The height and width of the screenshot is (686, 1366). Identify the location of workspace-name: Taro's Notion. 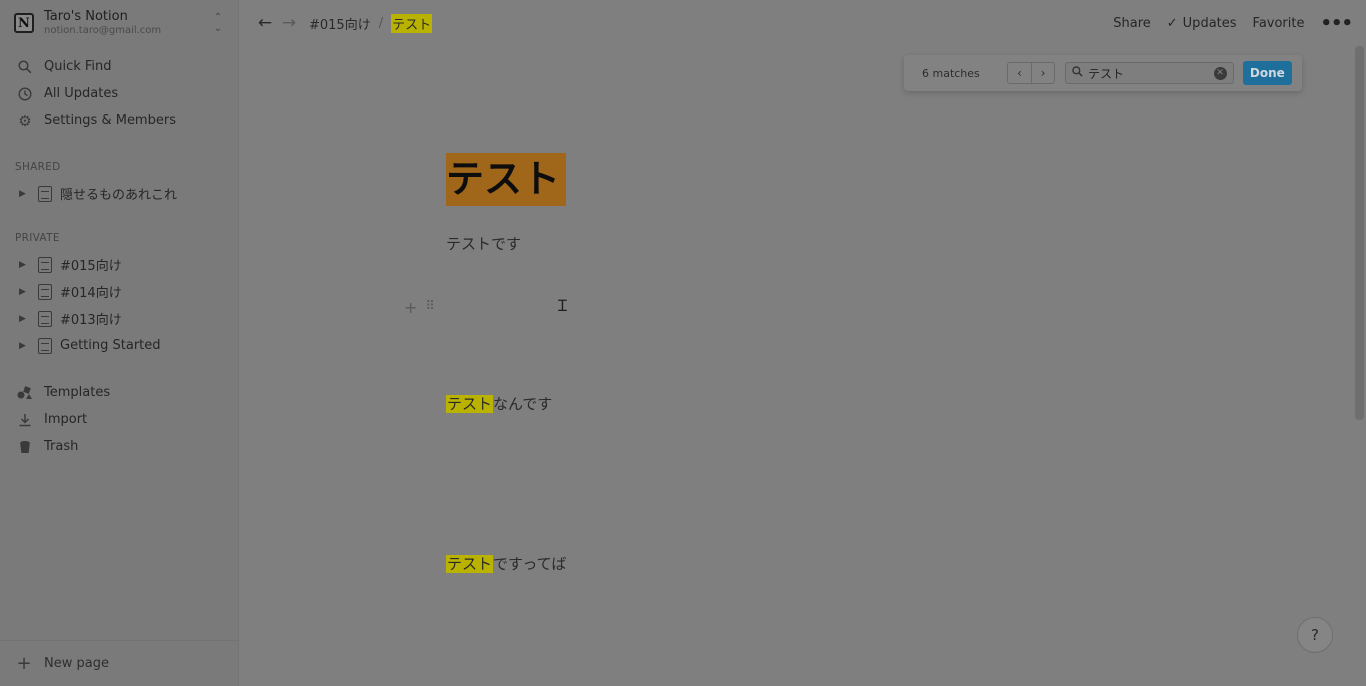
(86, 16).